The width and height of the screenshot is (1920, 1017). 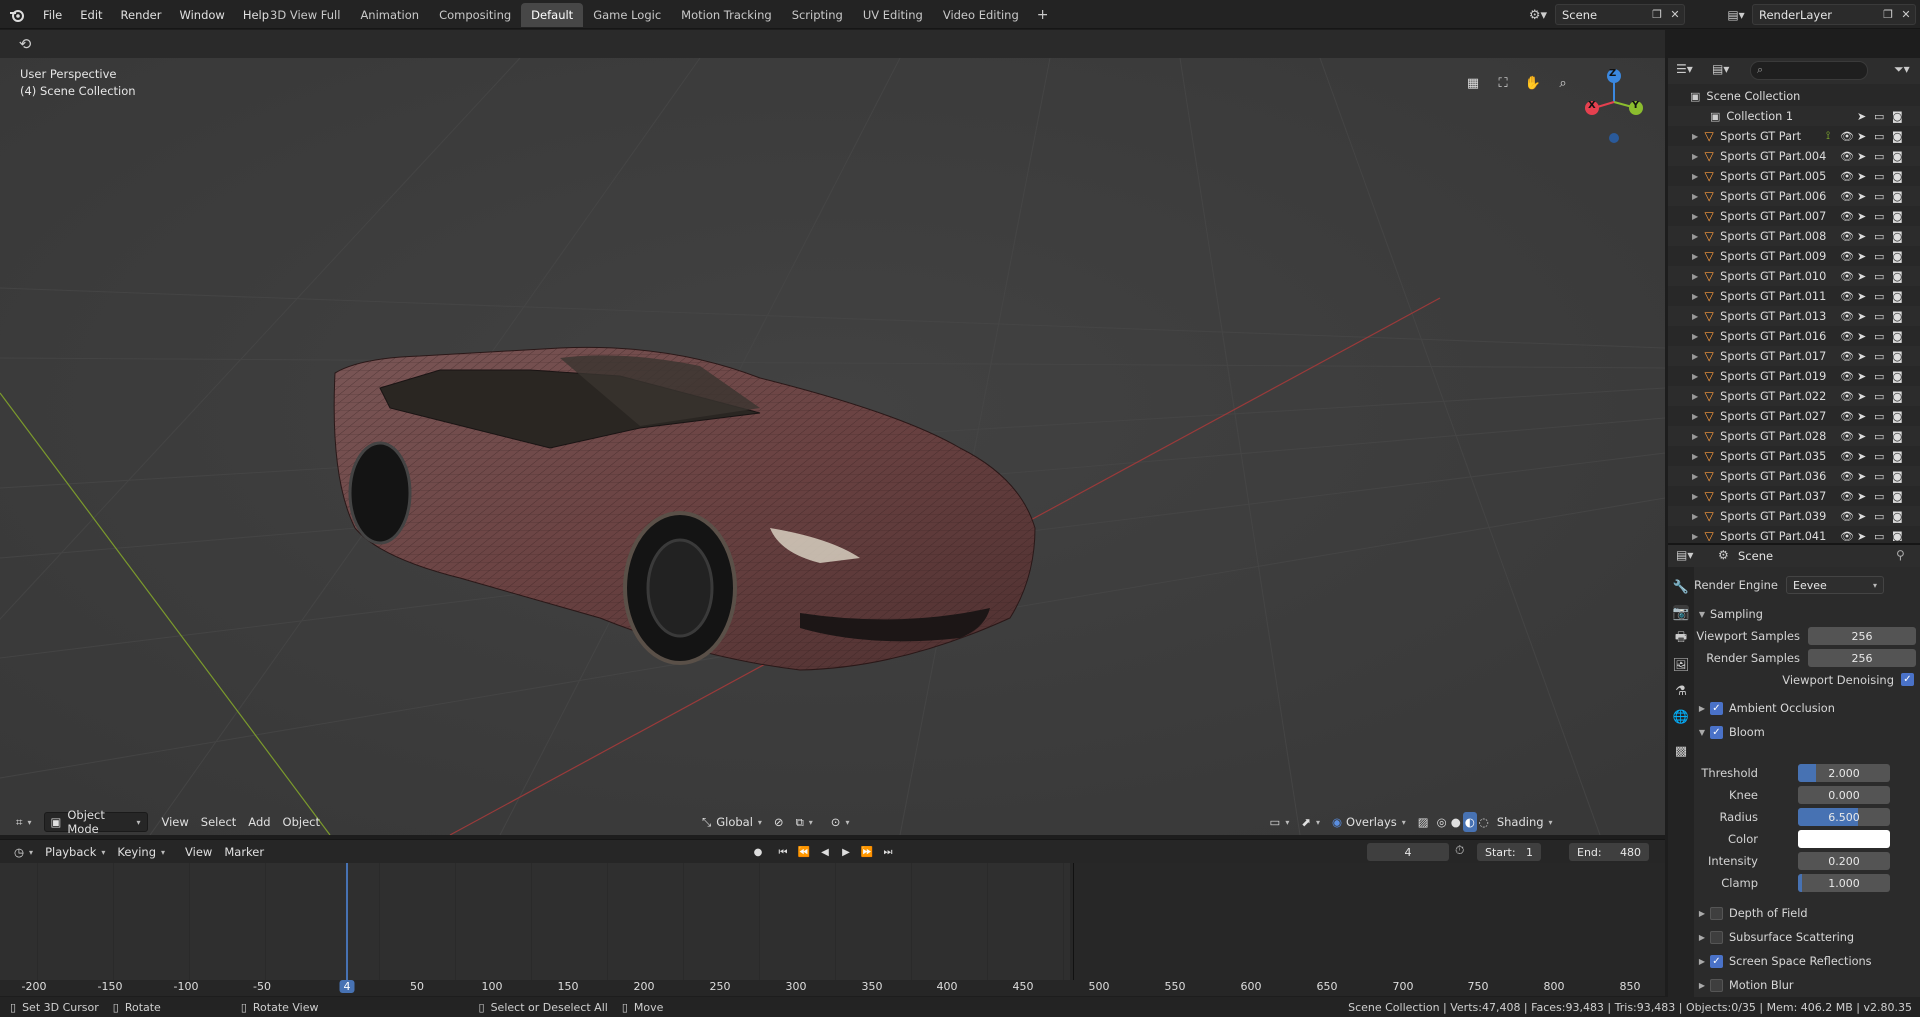 I want to click on scene-selector-icon: ⚙▾, so click(x=1538, y=15).